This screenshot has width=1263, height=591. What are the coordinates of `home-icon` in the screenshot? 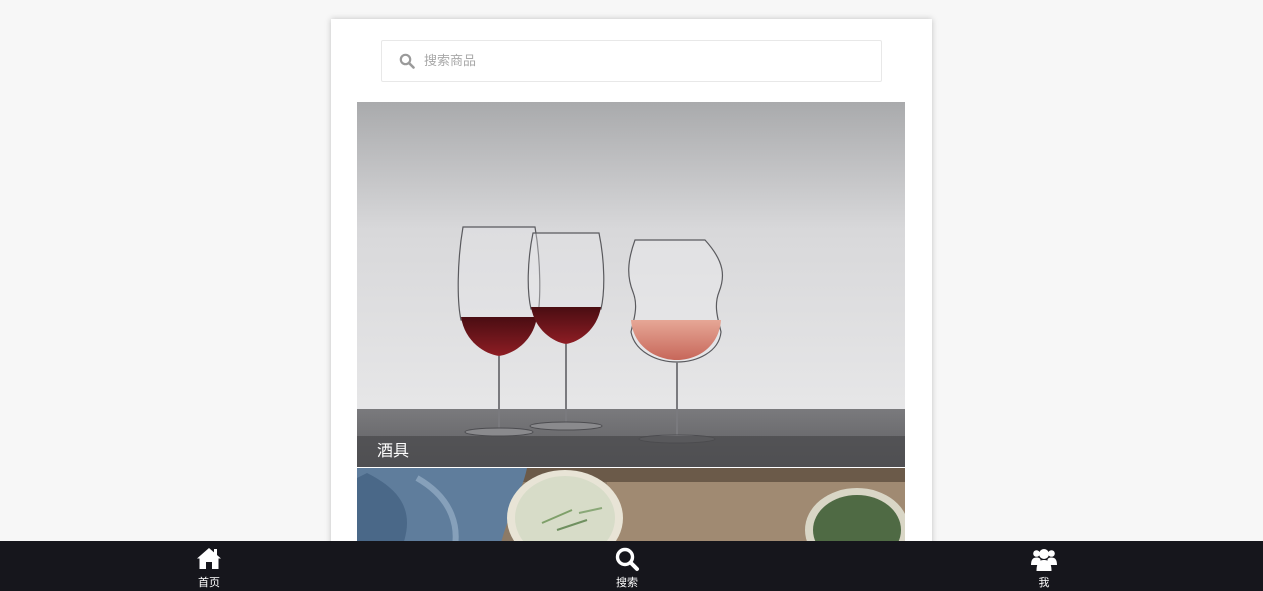 It's located at (209, 558).